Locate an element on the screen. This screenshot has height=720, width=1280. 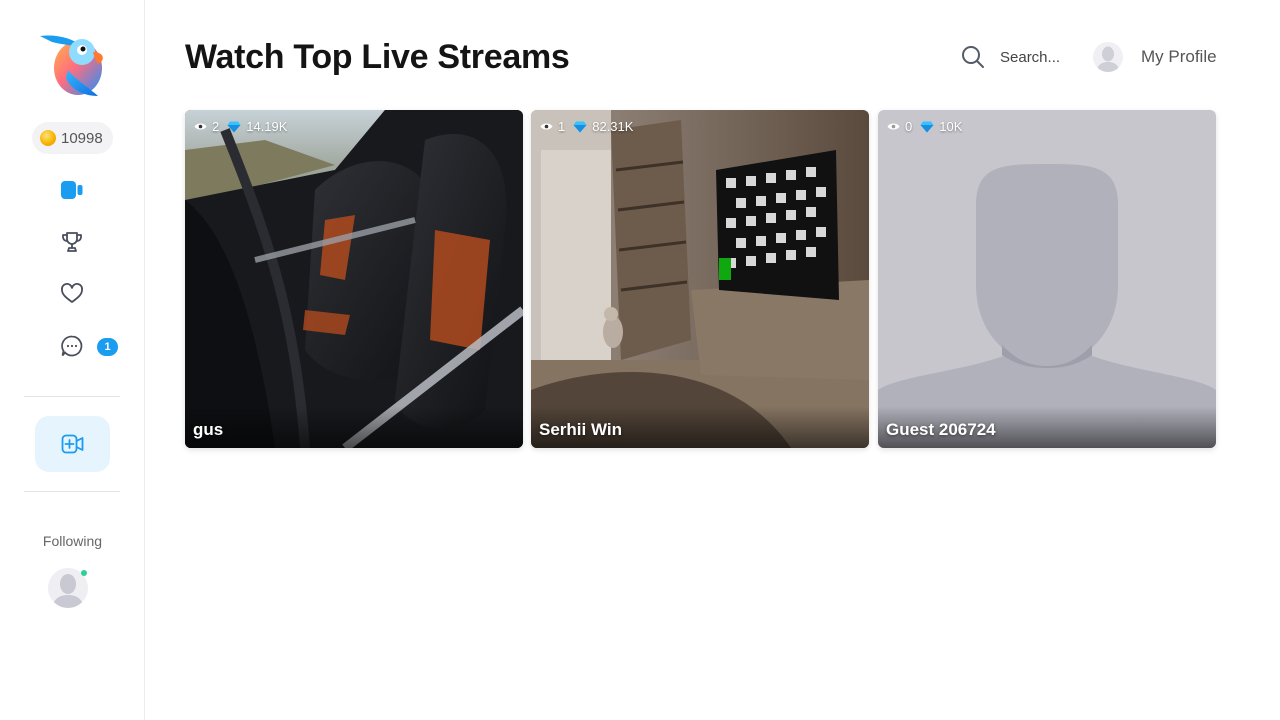
profile-avatar is located at coordinates (1108, 57).